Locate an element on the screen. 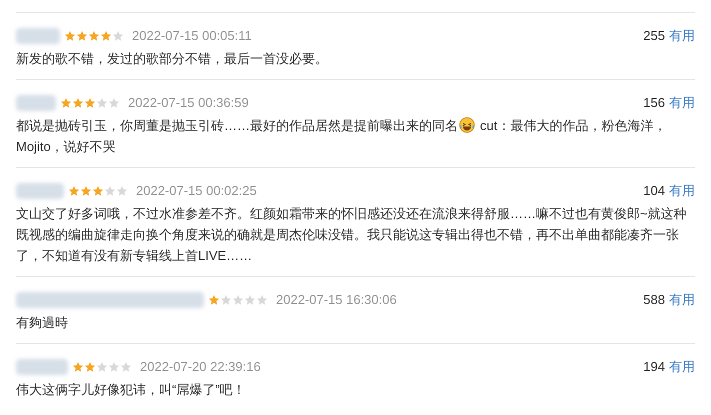  review-date: 2022-07-15 00:05:11 is located at coordinates (192, 36).